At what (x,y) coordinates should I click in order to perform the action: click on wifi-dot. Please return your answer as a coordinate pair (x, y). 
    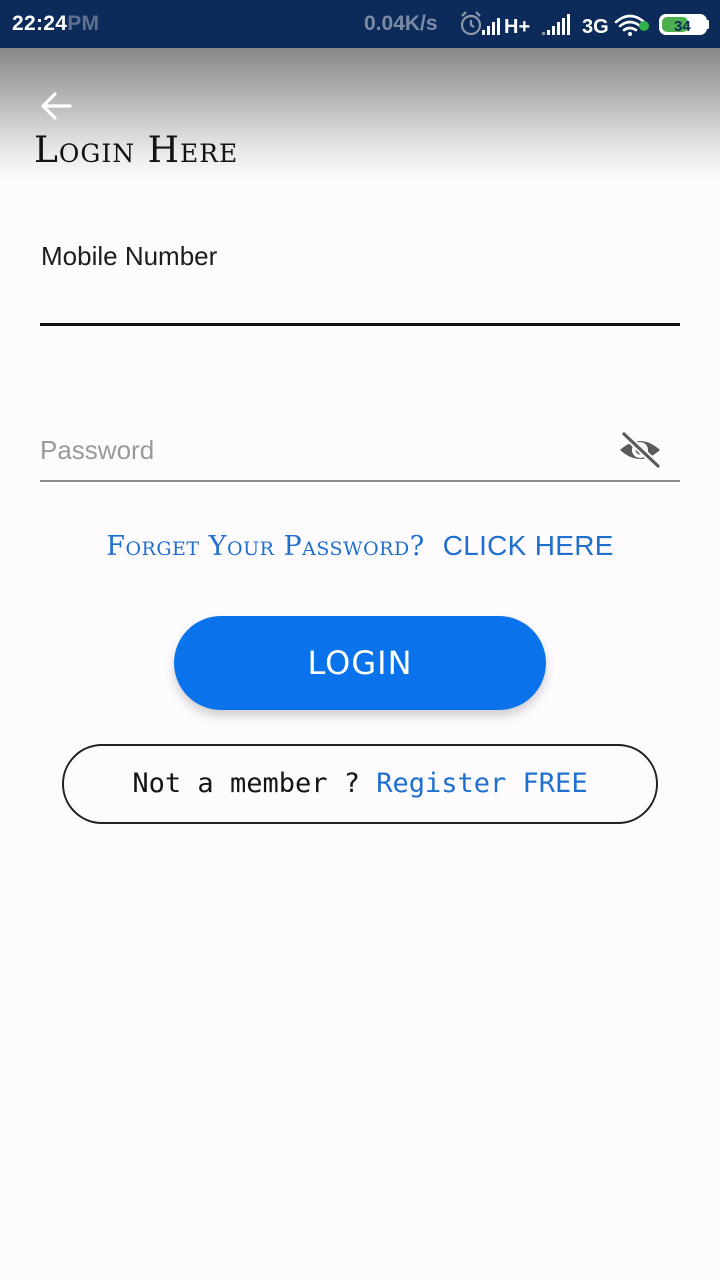
    Looking at the image, I should click on (630, 34).